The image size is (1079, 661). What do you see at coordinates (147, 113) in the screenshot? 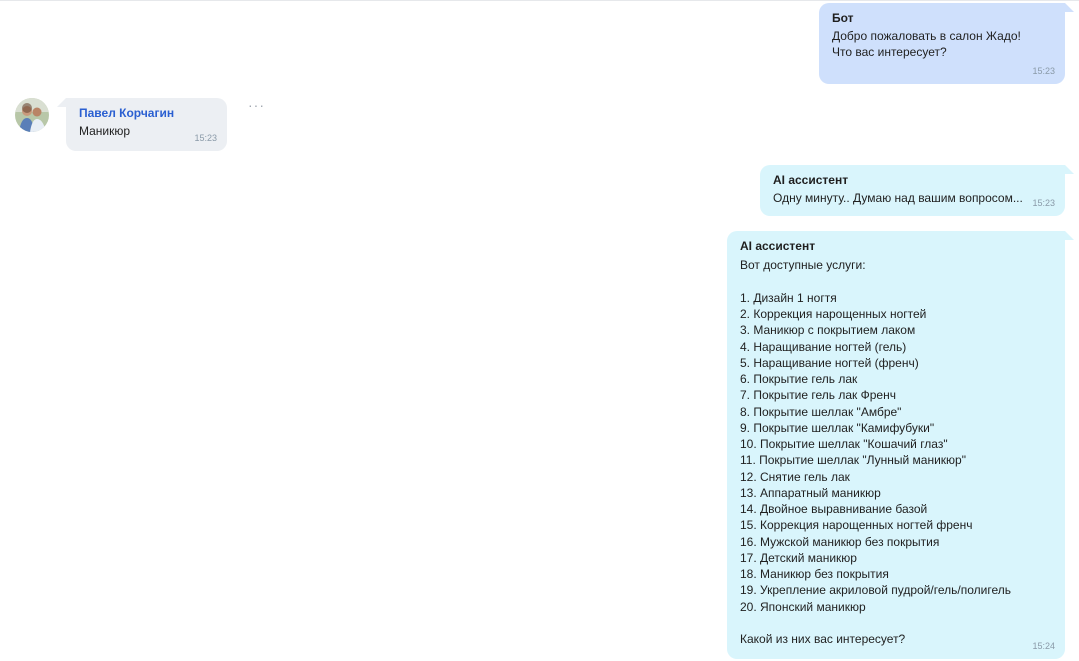
I see `message-sender-link: Павел Корчагин` at bounding box center [147, 113].